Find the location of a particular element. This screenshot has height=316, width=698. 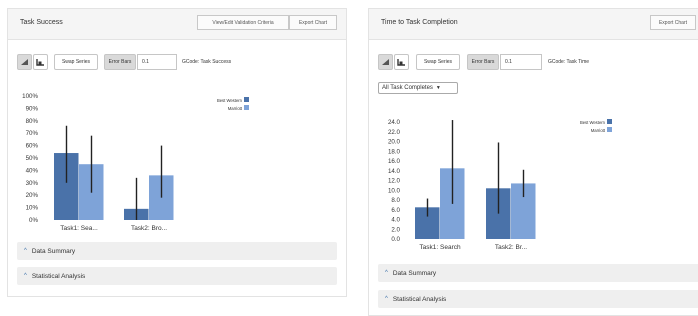

y-tick-label: 16.0 is located at coordinates (394, 161).